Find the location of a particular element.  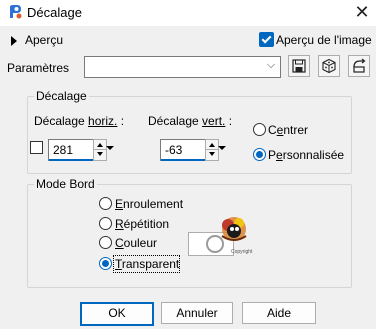

center-label-prefix: C is located at coordinates (272, 130).